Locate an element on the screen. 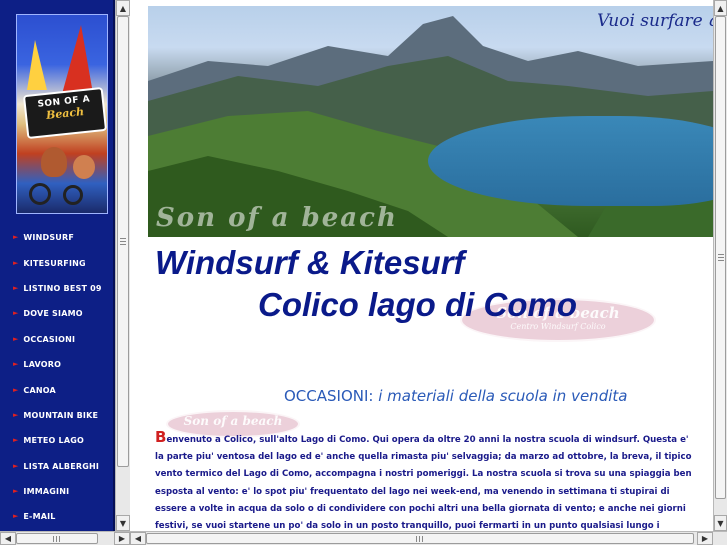 This screenshot has height=545, width=727. hero-tagline: Vuoi surfare q is located at coordinates (655, 21).